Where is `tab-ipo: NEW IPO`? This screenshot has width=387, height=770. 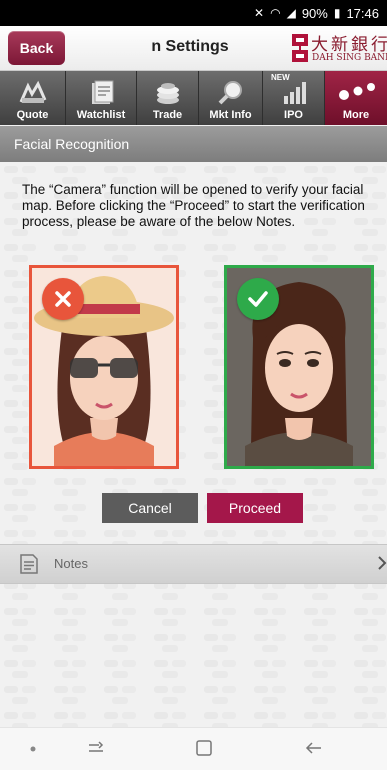
tab-ipo: NEW IPO is located at coordinates (294, 98).